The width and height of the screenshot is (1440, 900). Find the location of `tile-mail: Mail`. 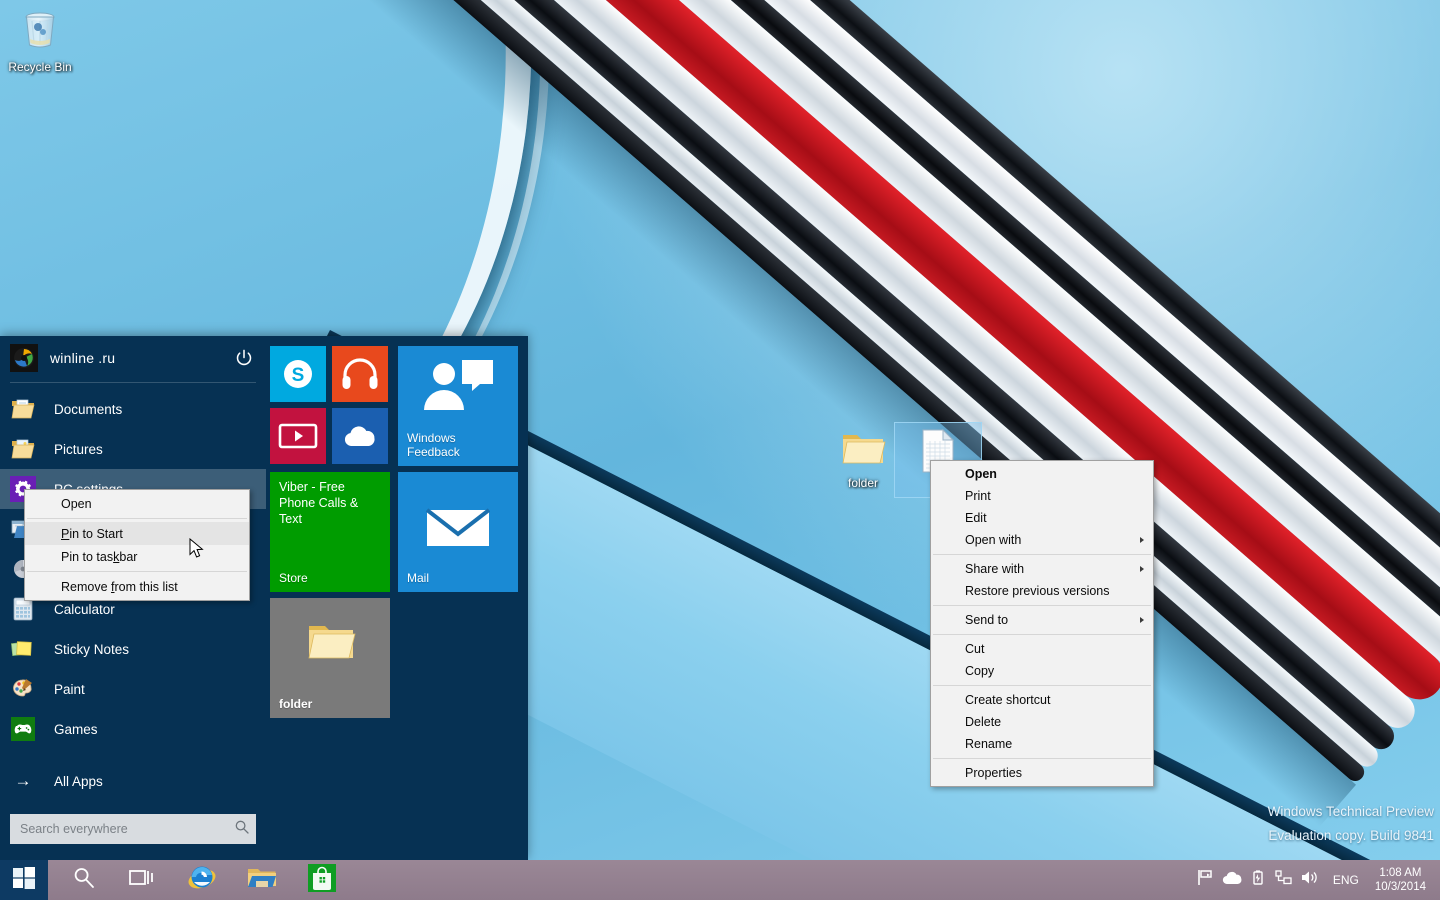

tile-mail: Mail is located at coordinates (458, 532).